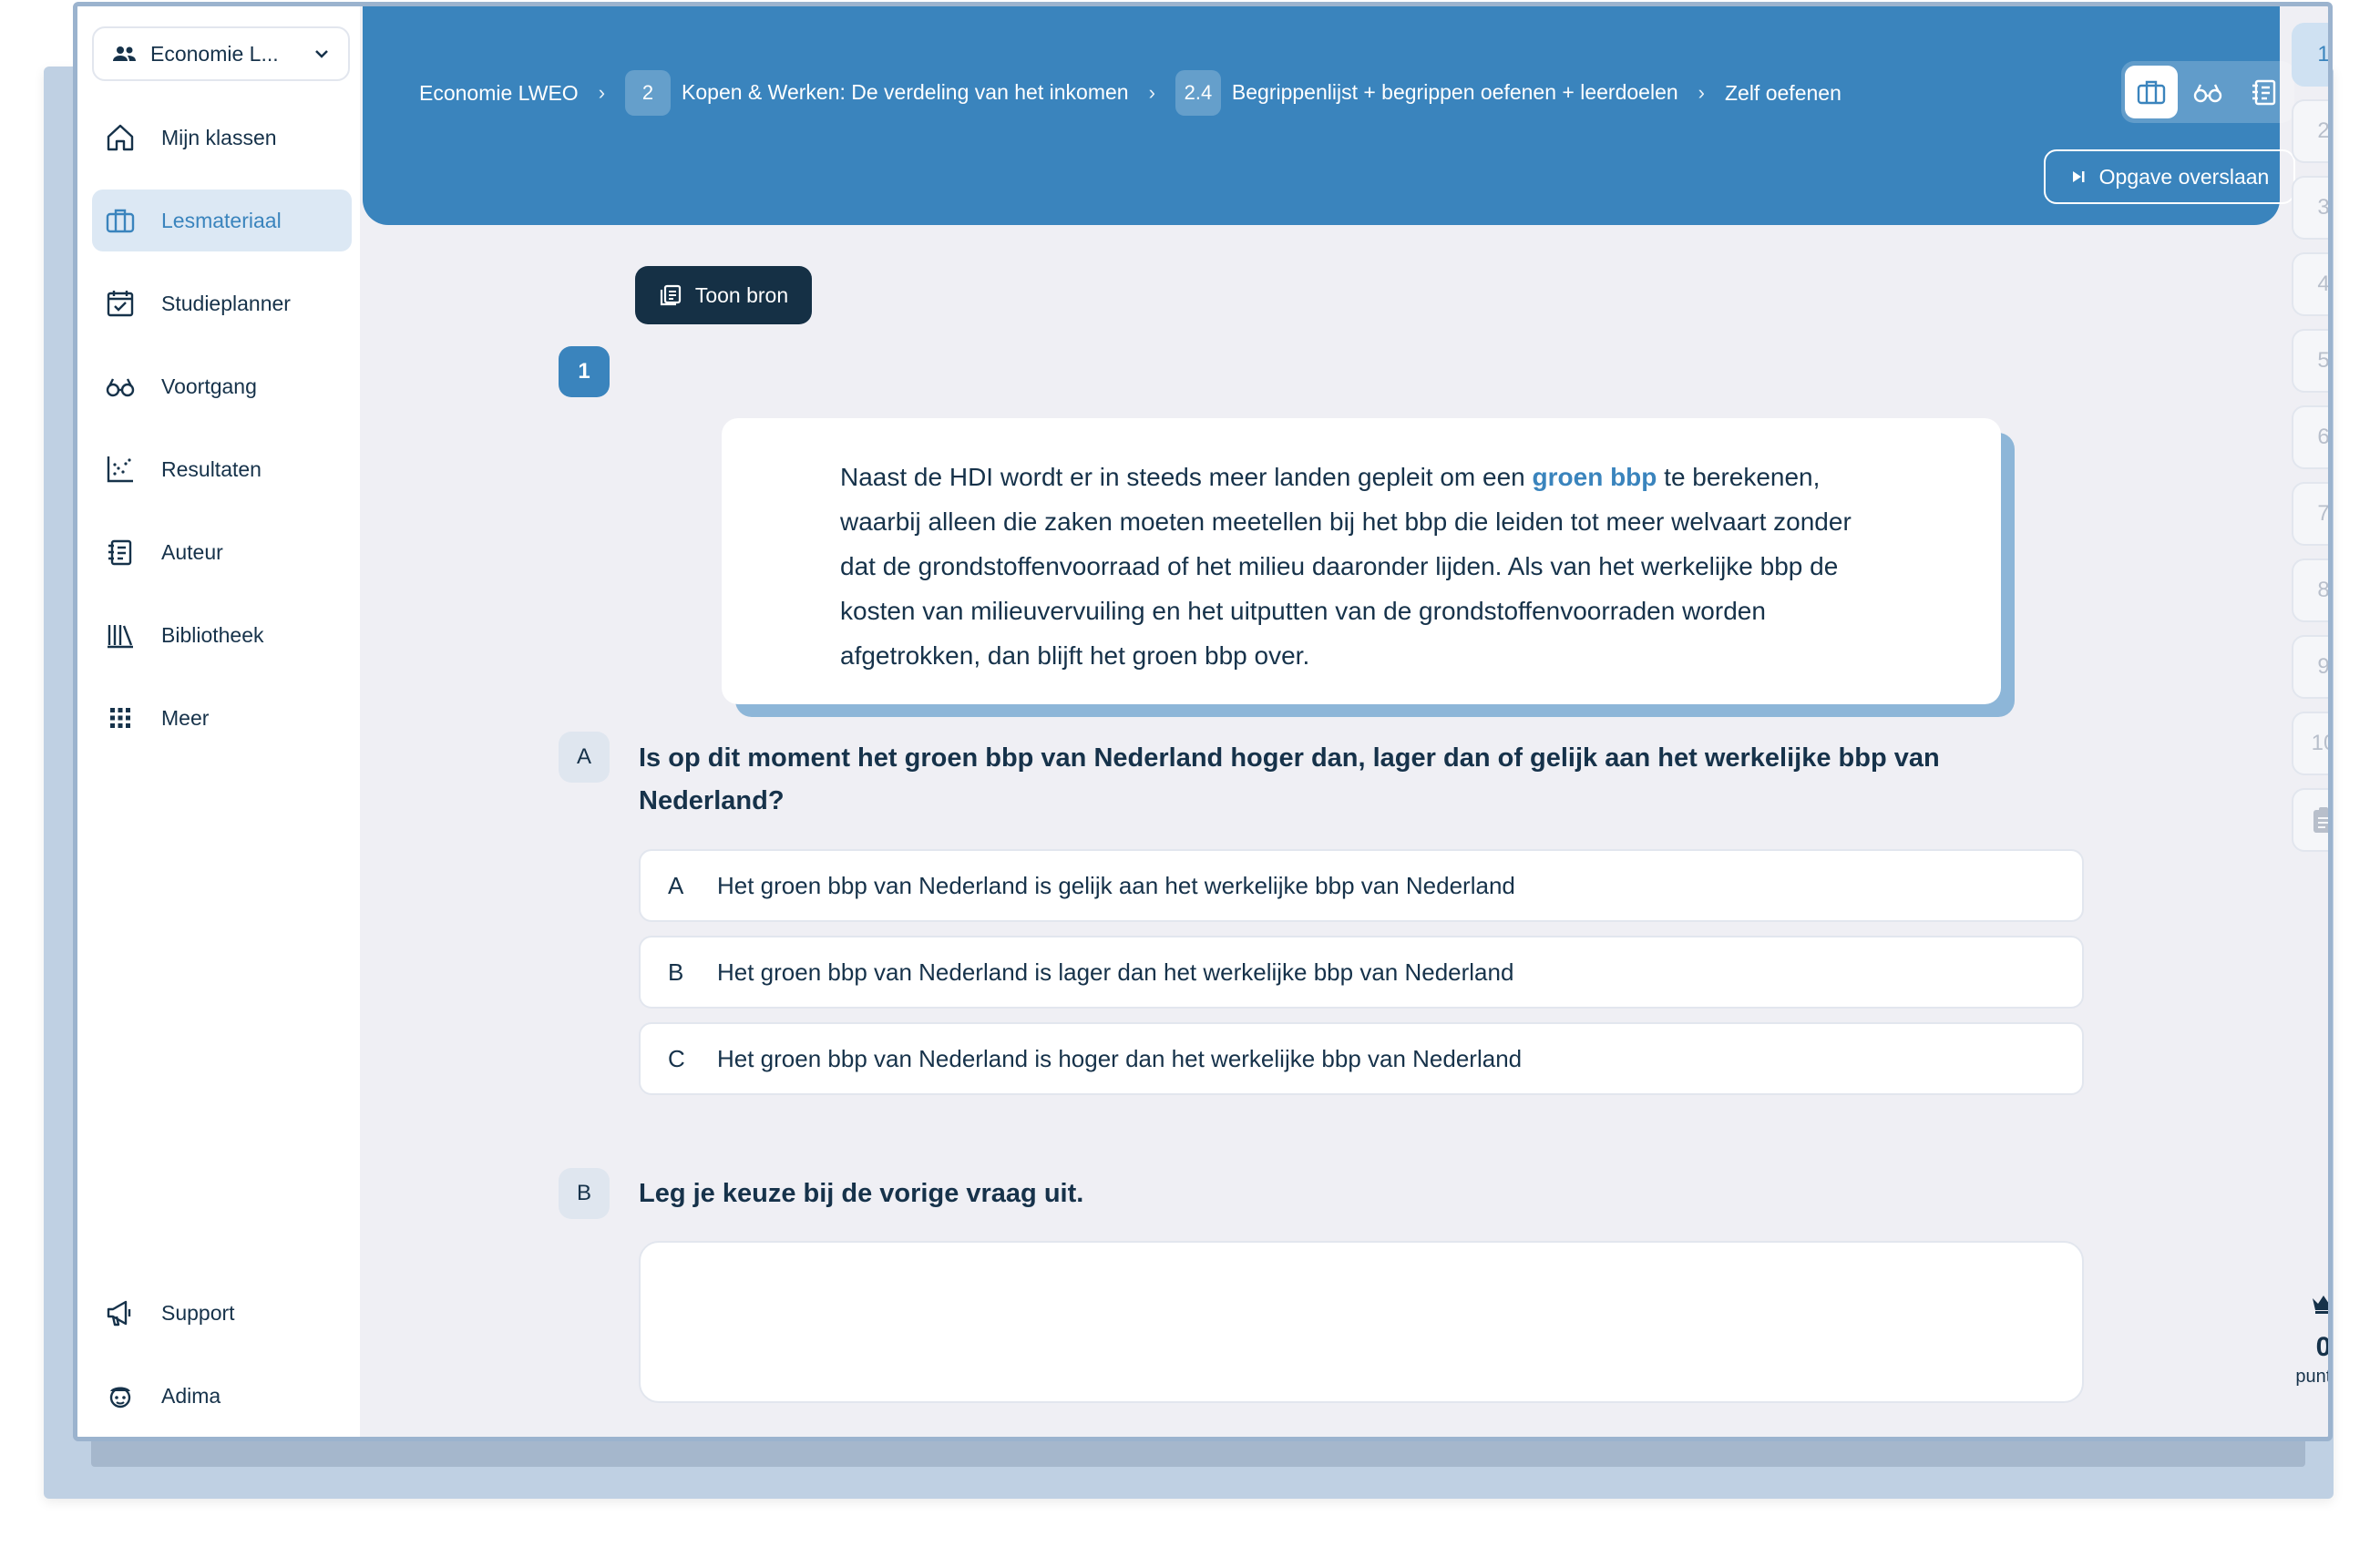 The image size is (2380, 1547). What do you see at coordinates (1198, 93) in the screenshot?
I see `section-number: 2.4` at bounding box center [1198, 93].